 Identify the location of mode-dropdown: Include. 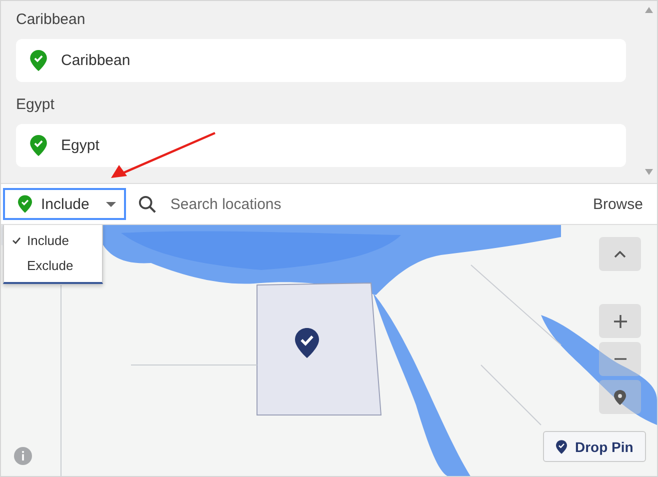
(64, 204).